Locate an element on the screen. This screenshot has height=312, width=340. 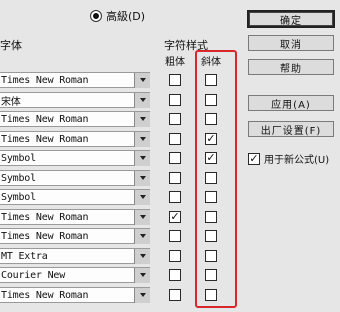
font-dropdown: Courier New is located at coordinates (75, 275).